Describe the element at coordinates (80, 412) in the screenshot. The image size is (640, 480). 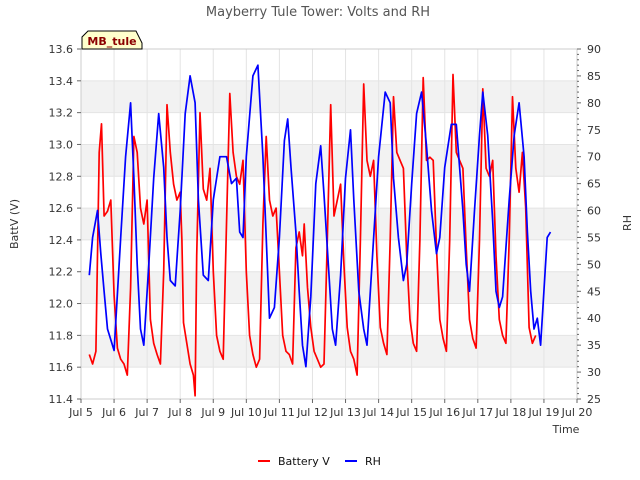
I see `x-tick-label: Jul 5` at that location.